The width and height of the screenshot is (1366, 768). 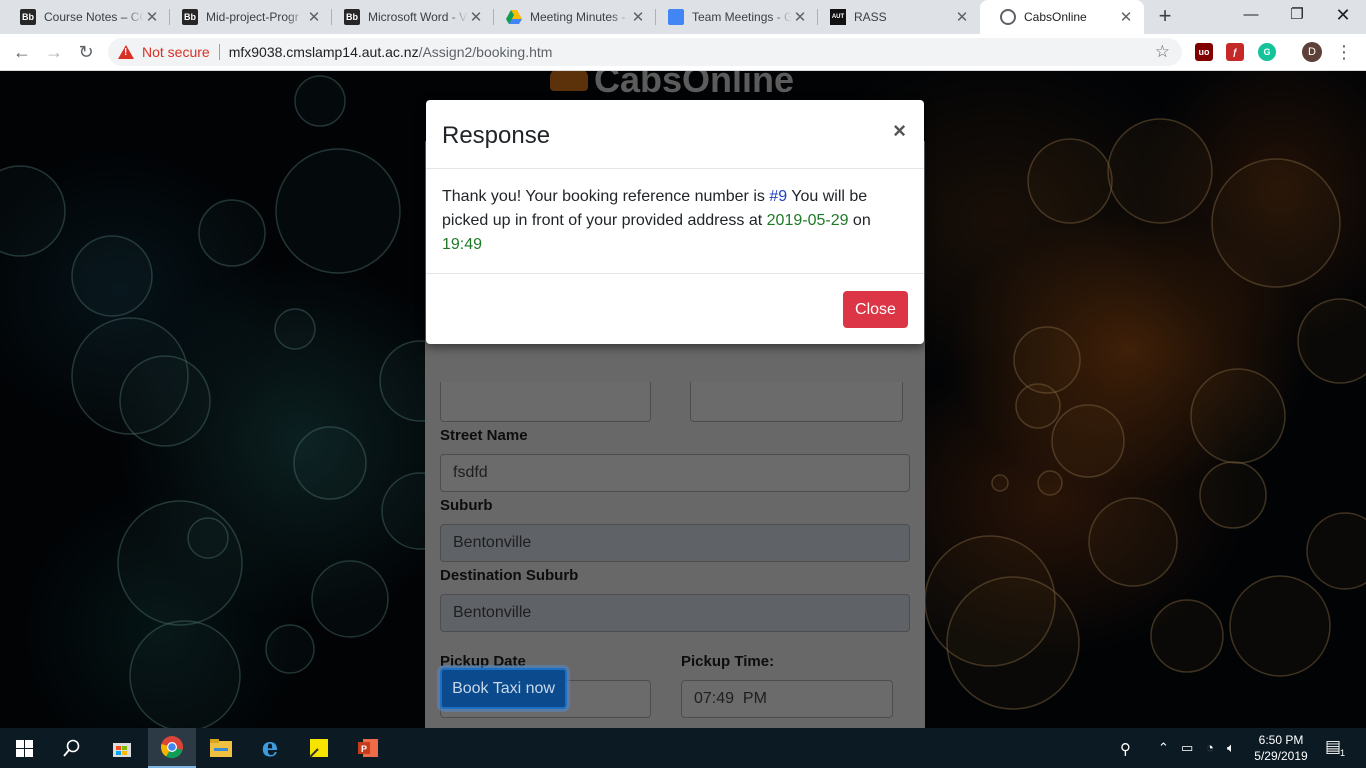 What do you see at coordinates (1055, 17) in the screenshot?
I see `tab-title: CabsOnline` at bounding box center [1055, 17].